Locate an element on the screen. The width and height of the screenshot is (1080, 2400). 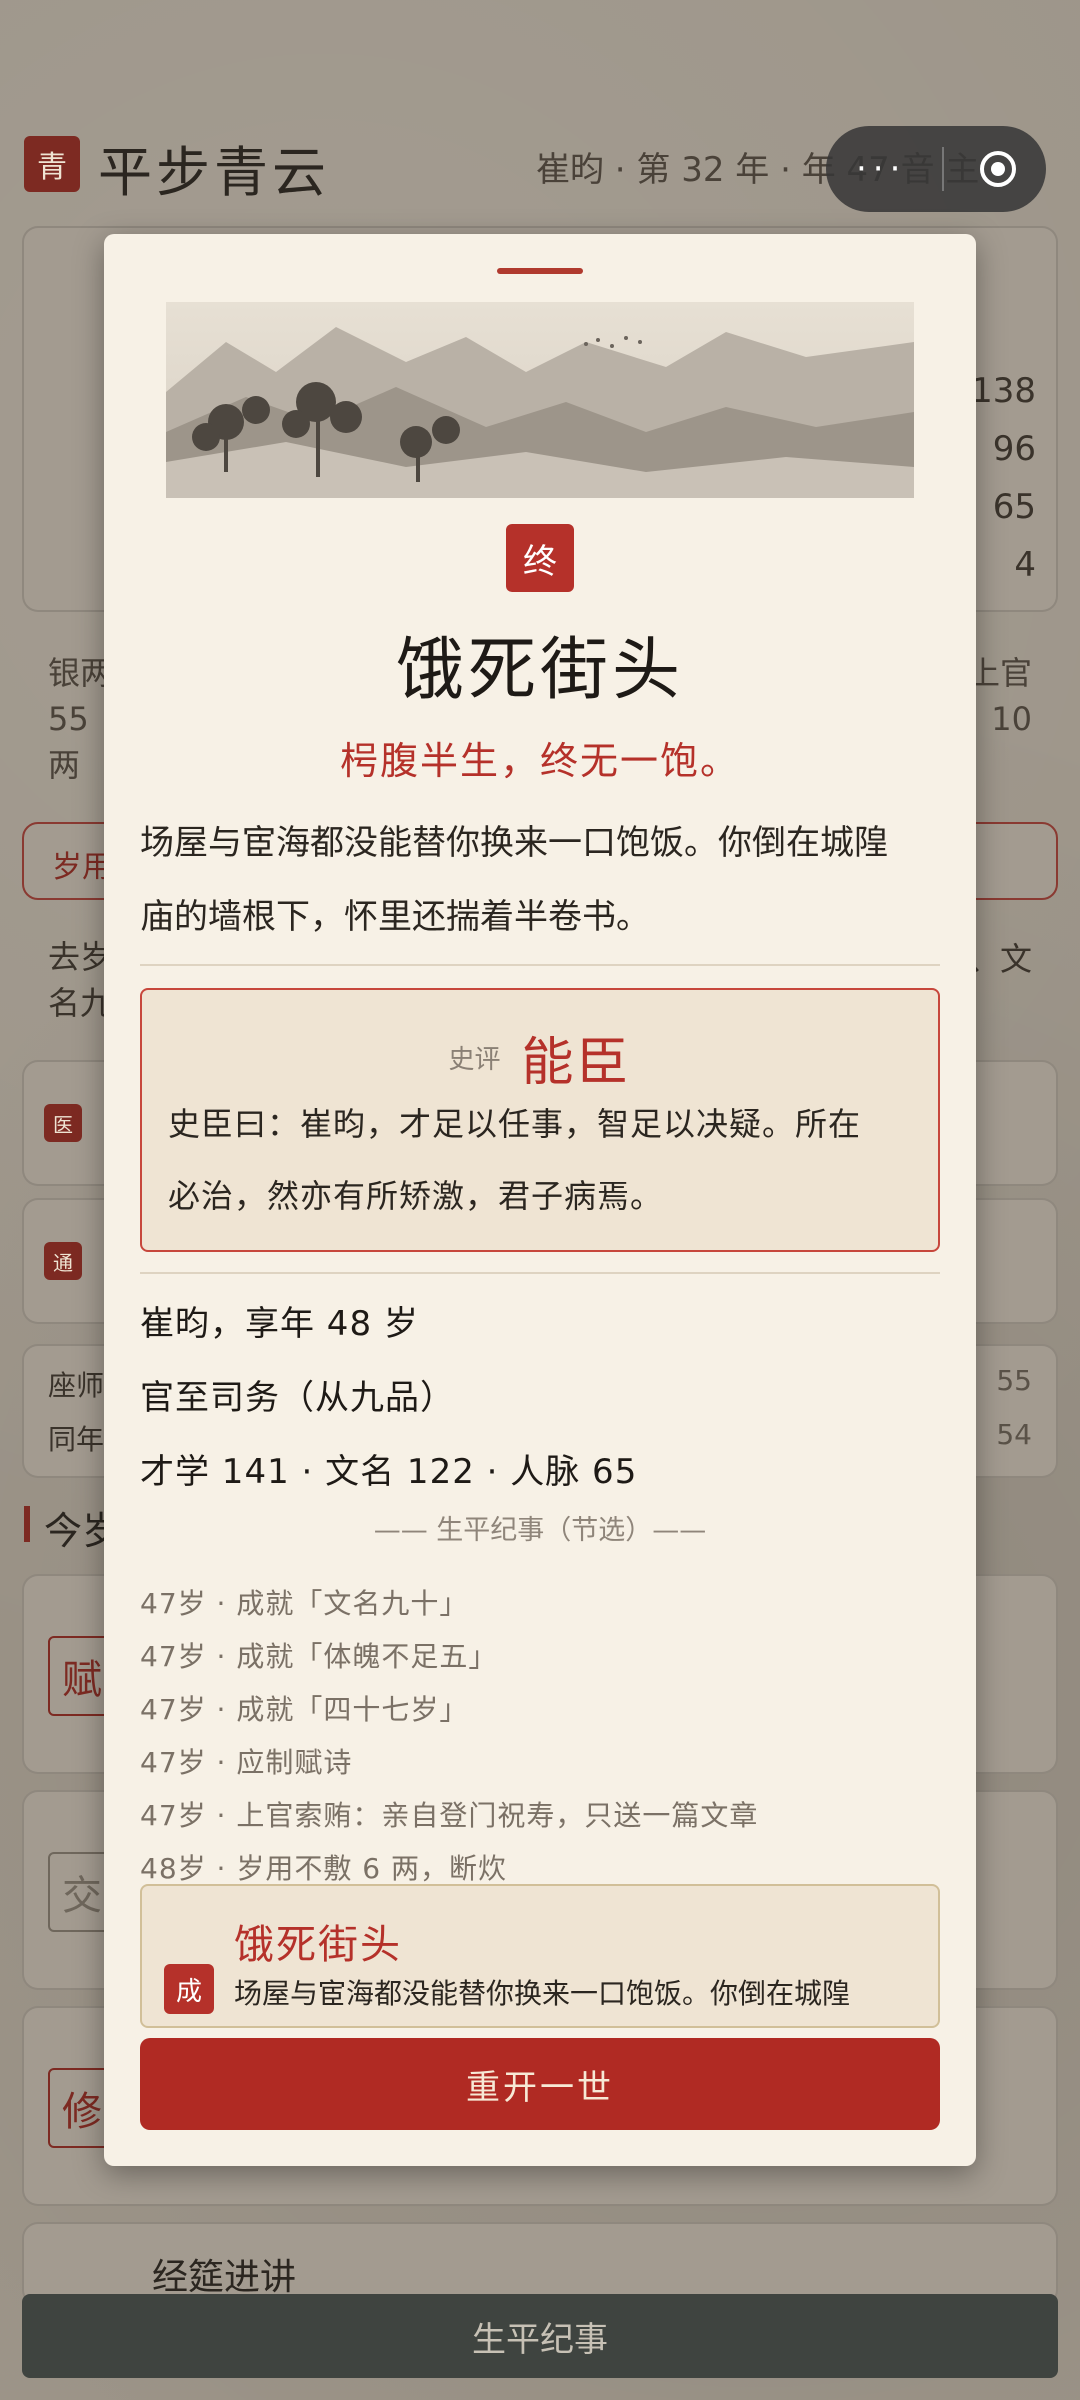
description-line: 庙的墙根下，怀里还揣着半卷书。 is located at coordinates (395, 917).